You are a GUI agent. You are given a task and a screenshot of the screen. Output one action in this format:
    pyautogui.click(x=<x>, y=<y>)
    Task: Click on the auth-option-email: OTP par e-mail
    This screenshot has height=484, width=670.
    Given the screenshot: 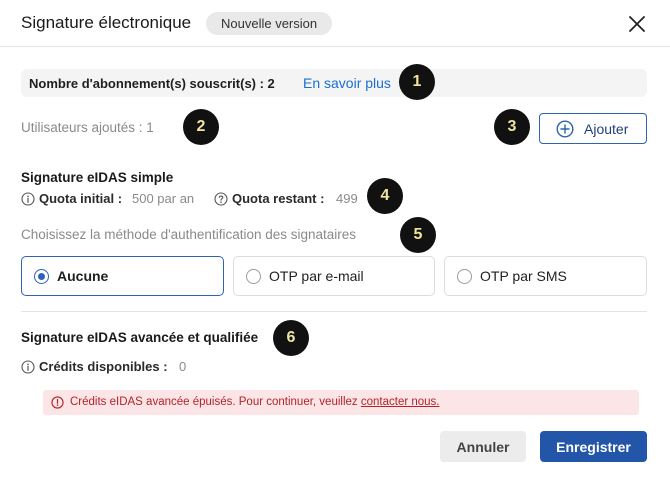 What is the action you would take?
    pyautogui.click(x=334, y=276)
    